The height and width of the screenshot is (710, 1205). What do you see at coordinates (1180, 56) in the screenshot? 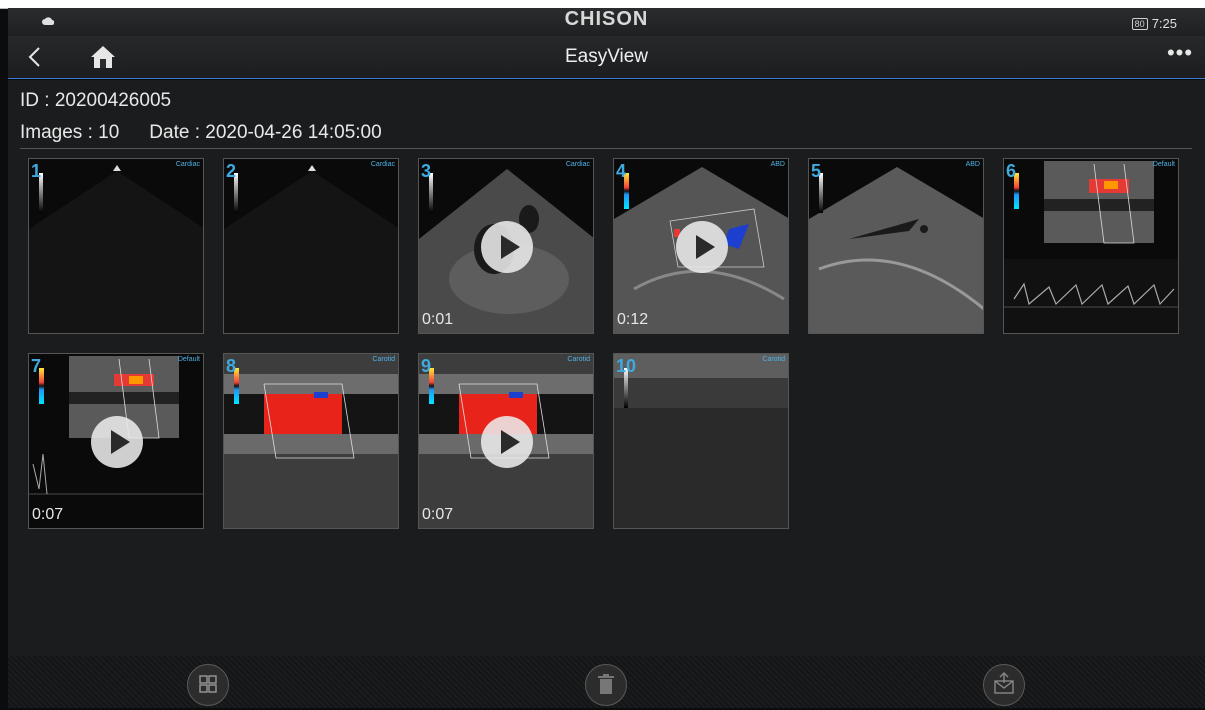
I see `more-icon: •••` at bounding box center [1180, 56].